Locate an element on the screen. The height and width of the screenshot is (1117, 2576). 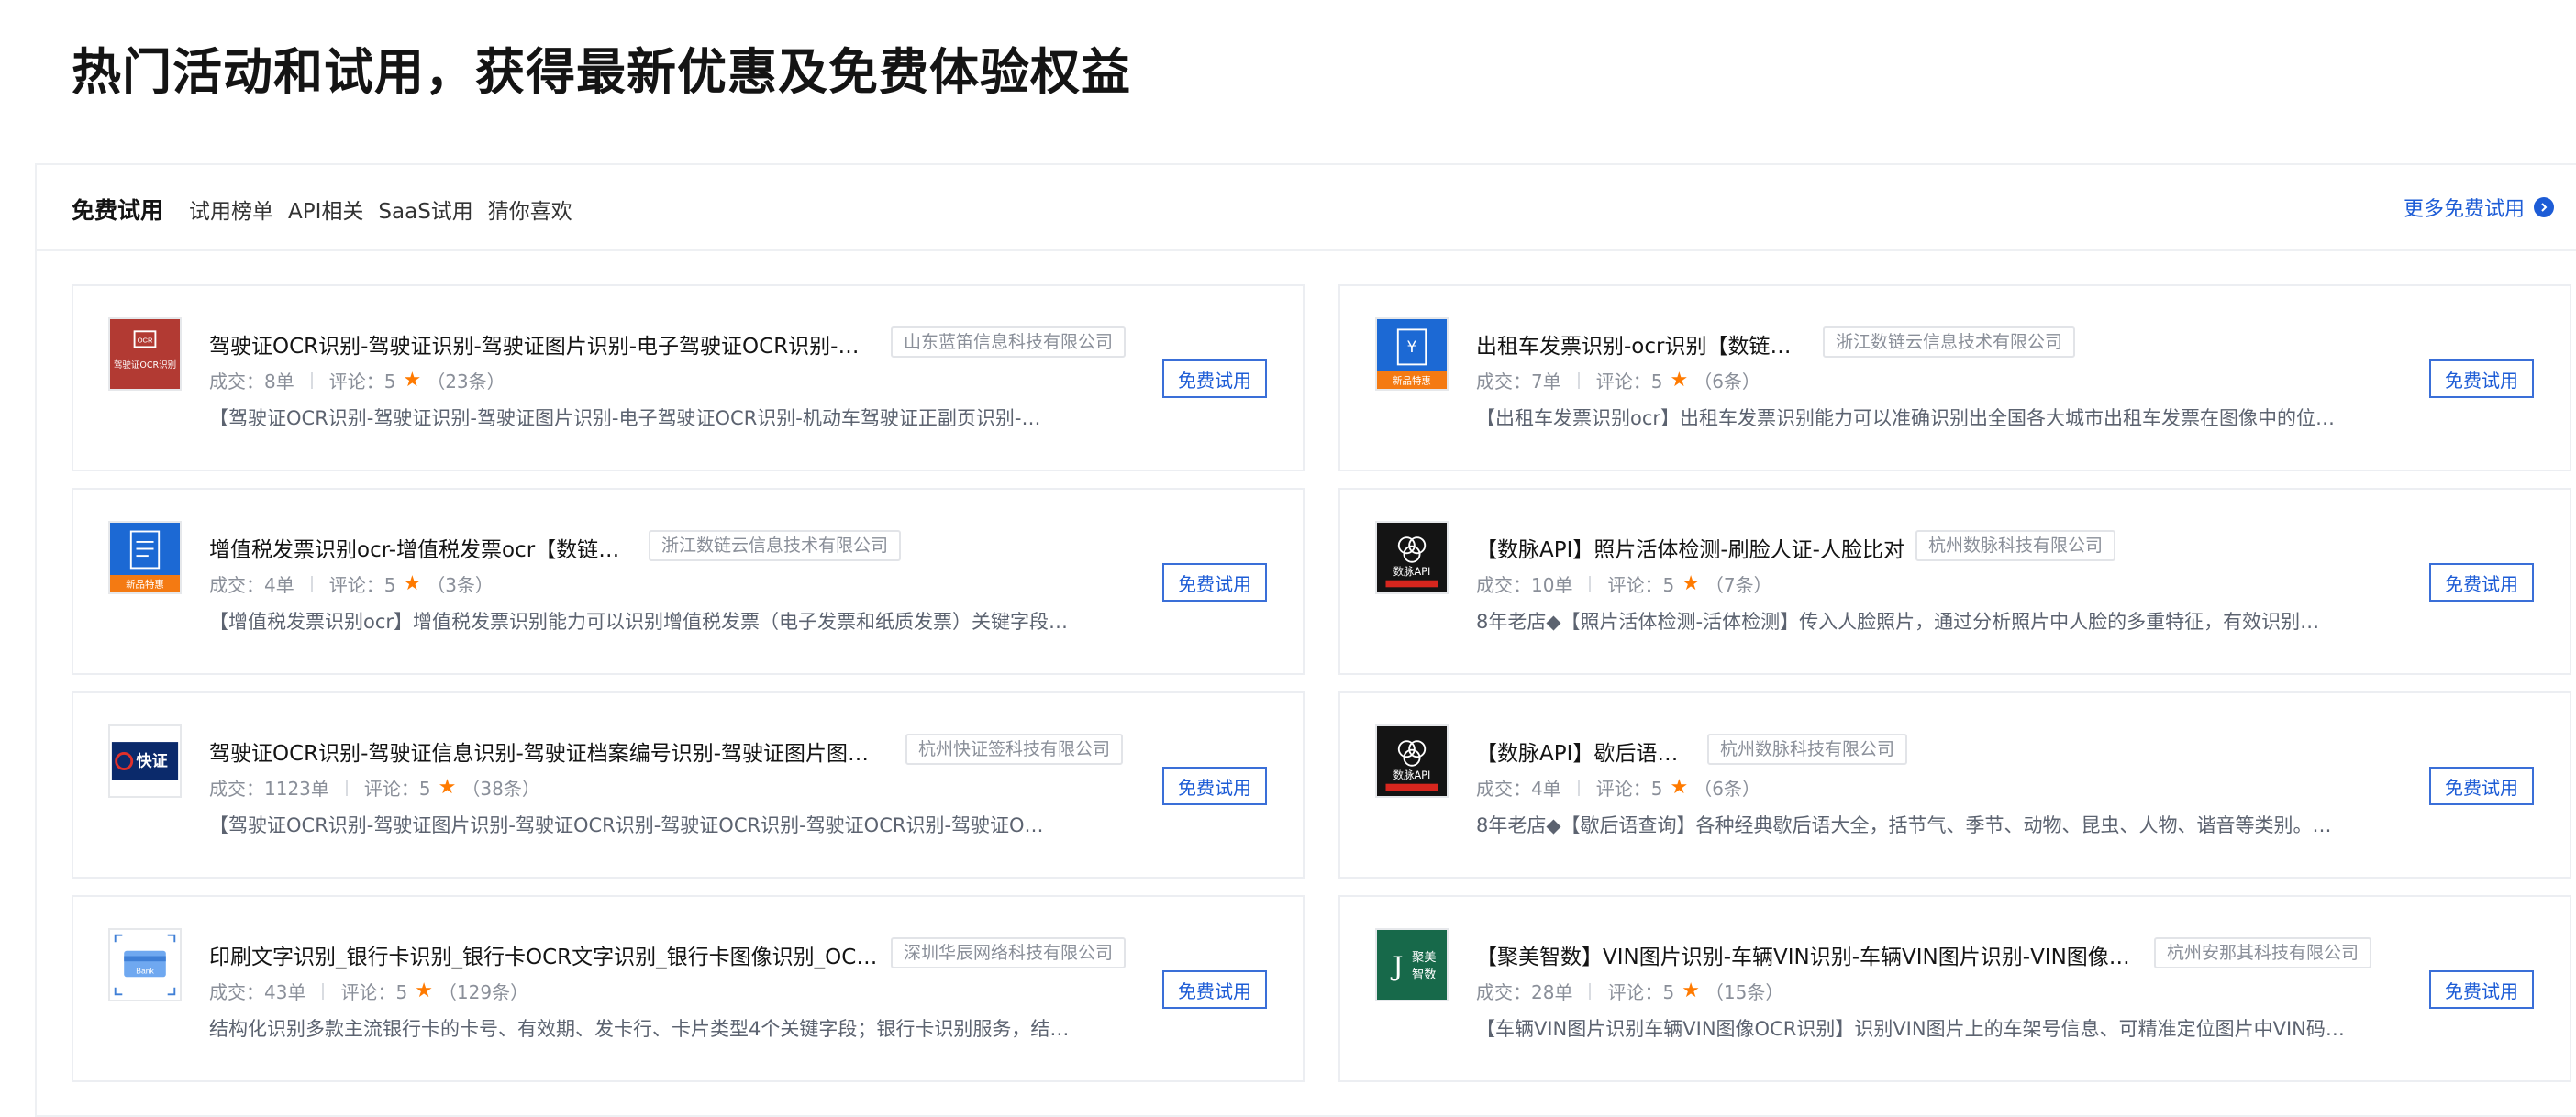
card-meta: 成交：43单 评论：5 ★ （129条） is located at coordinates (368, 991).